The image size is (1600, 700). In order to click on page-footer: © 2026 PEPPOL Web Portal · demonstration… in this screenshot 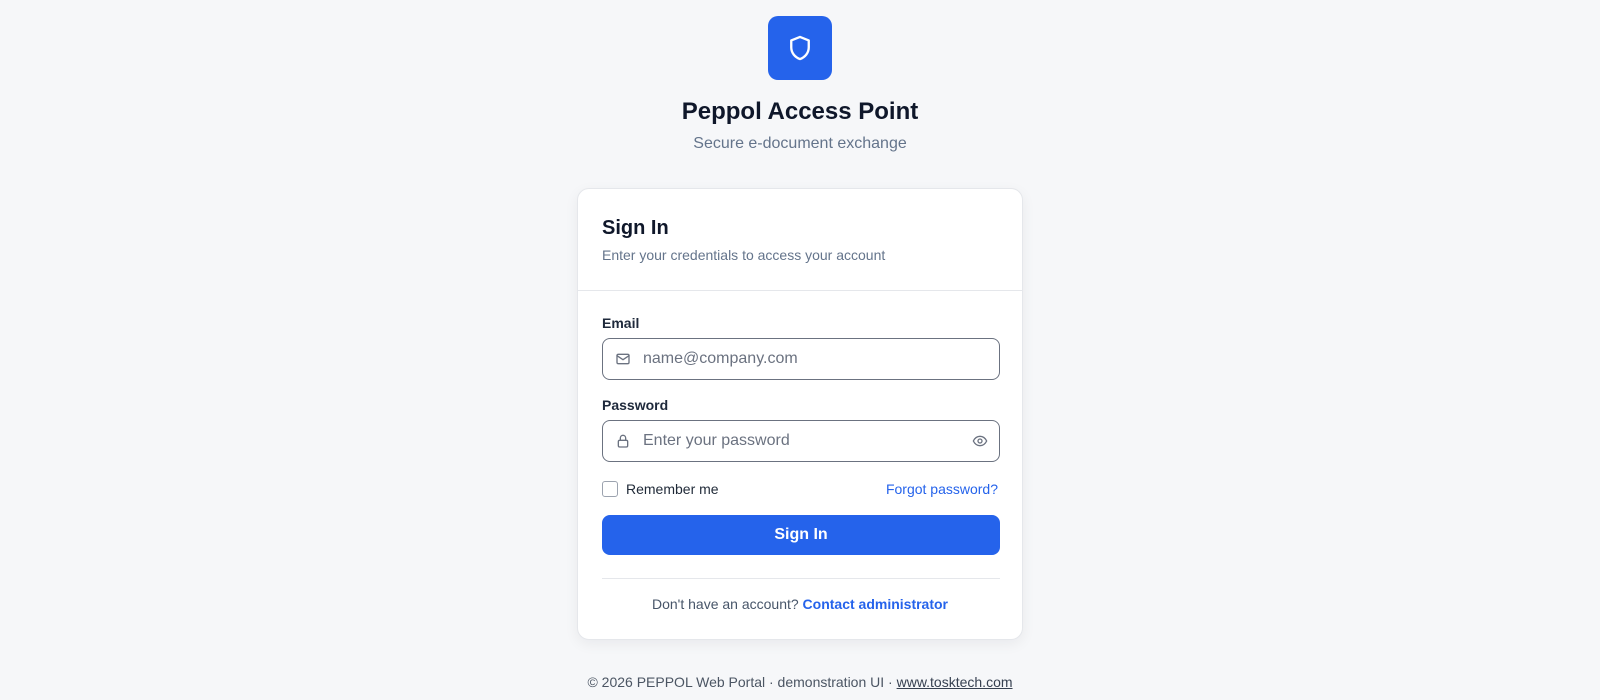, I will do `click(800, 682)`.